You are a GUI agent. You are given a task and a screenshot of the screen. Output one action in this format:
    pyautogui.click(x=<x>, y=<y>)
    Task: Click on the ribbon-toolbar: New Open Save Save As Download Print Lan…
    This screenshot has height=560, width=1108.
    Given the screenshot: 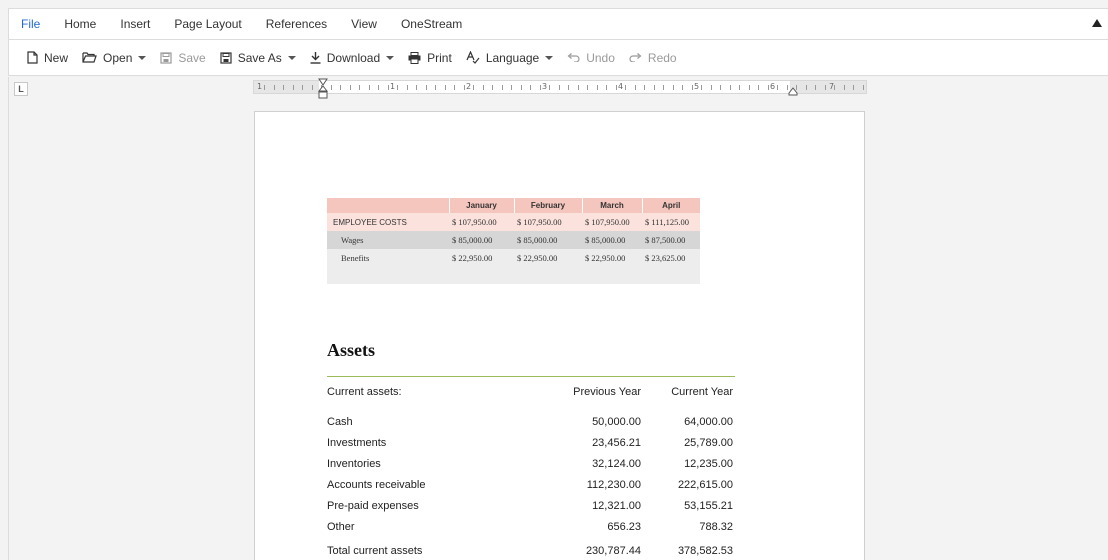 What is the action you would take?
    pyautogui.click(x=558, y=58)
    